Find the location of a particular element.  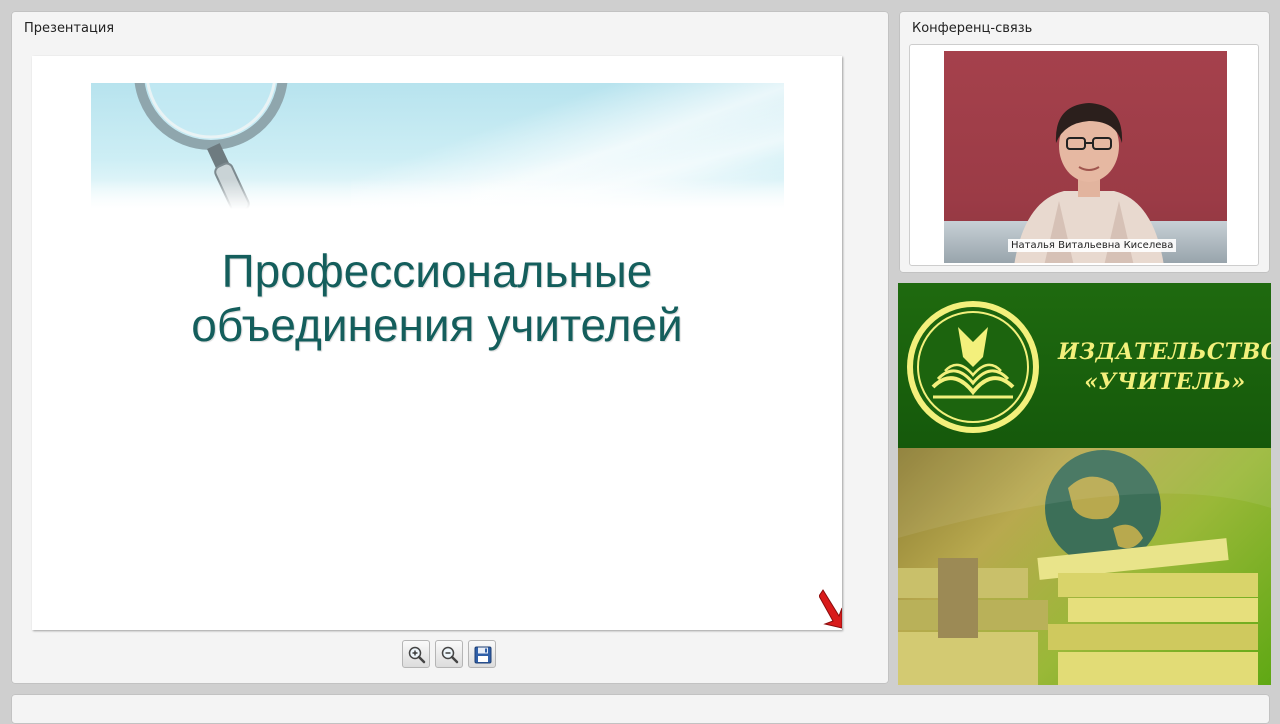

speaker-figure is located at coordinates (1089, 183).